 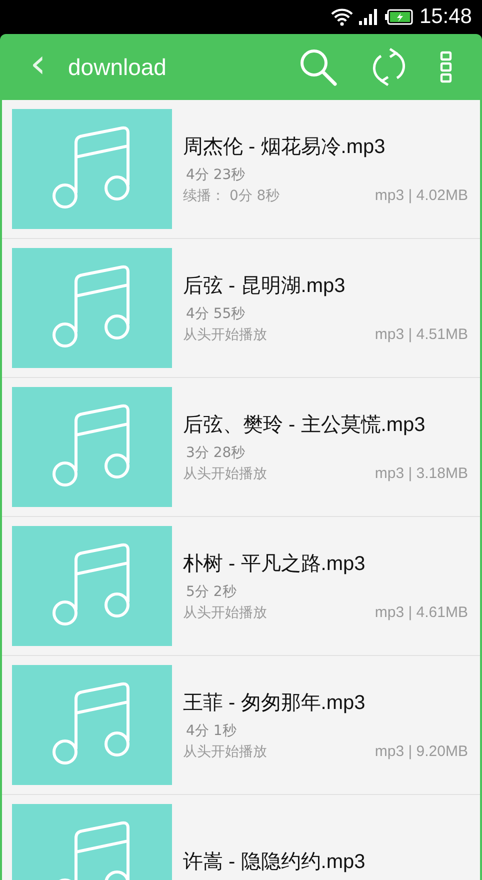 What do you see at coordinates (421, 752) in the screenshot?
I see `file-info: mp3 | 9.20MB` at bounding box center [421, 752].